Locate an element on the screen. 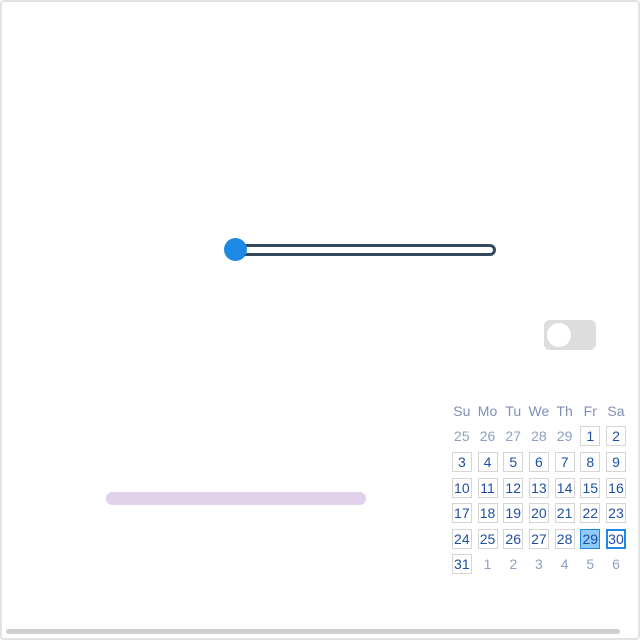 The width and height of the screenshot is (640, 640). calendar-day: 19 is located at coordinates (513, 513).